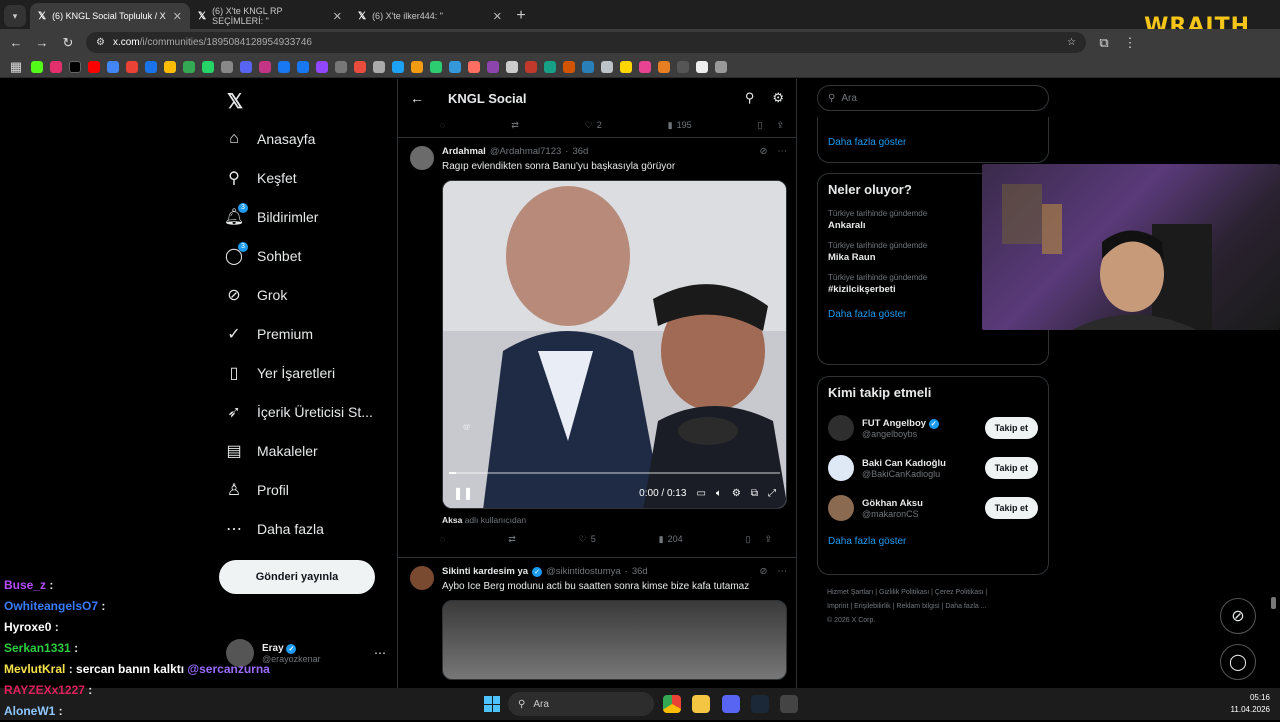 This screenshot has height=722, width=1280. Describe the element at coordinates (442, 125) in the screenshot. I see `reply-button: ◌` at that location.